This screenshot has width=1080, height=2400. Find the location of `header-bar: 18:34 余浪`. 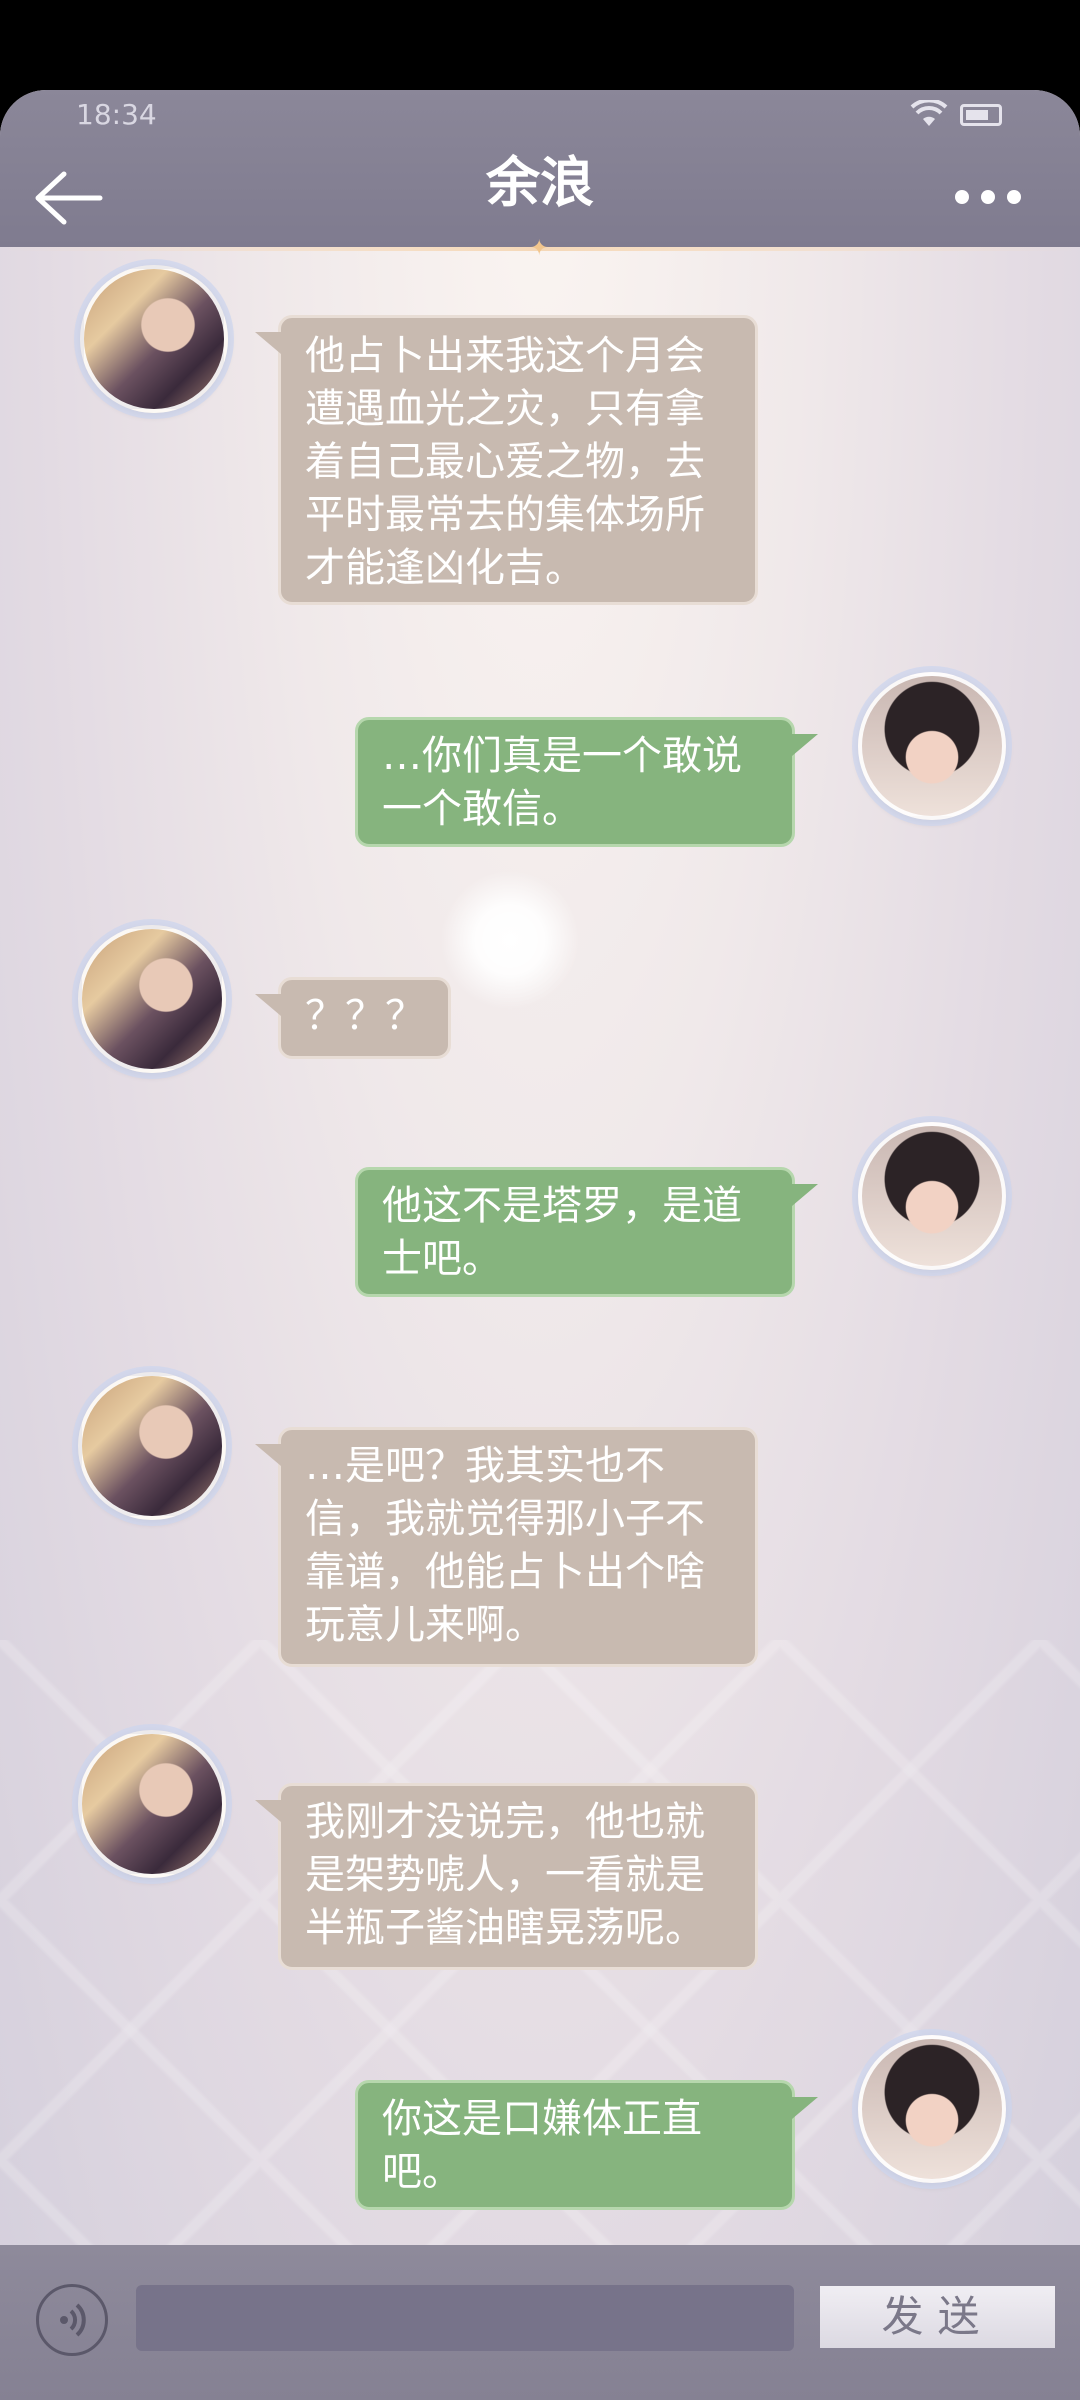

header-bar: 18:34 余浪 is located at coordinates (540, 168).